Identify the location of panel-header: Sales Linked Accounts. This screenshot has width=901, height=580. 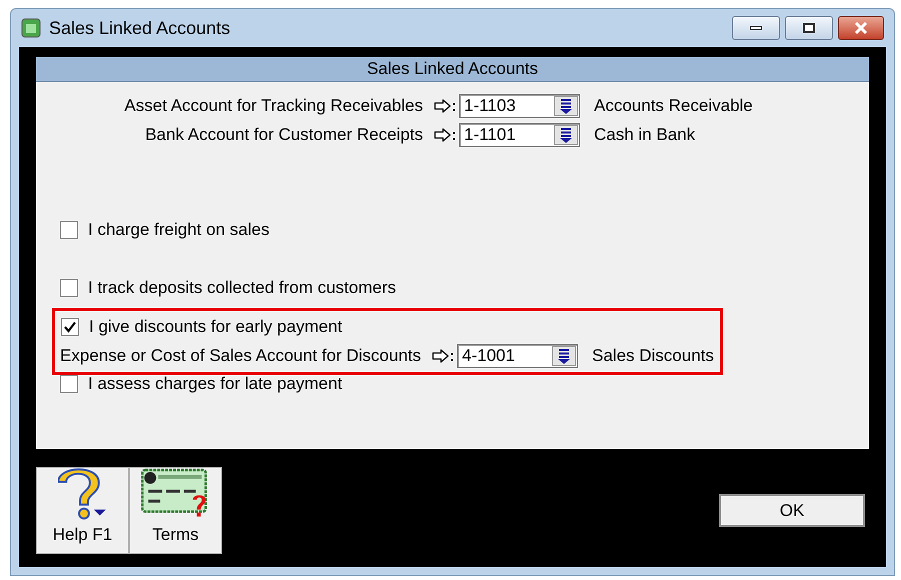
(452, 69).